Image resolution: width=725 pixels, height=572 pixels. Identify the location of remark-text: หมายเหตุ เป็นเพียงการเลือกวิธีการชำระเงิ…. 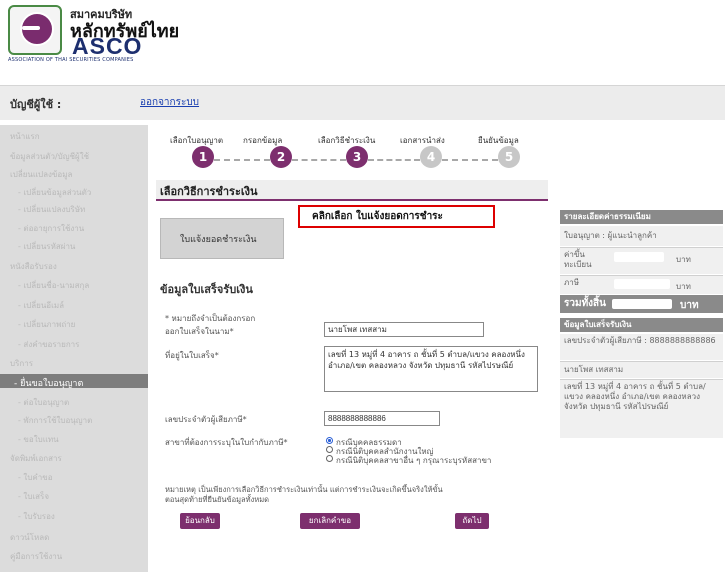
(304, 494).